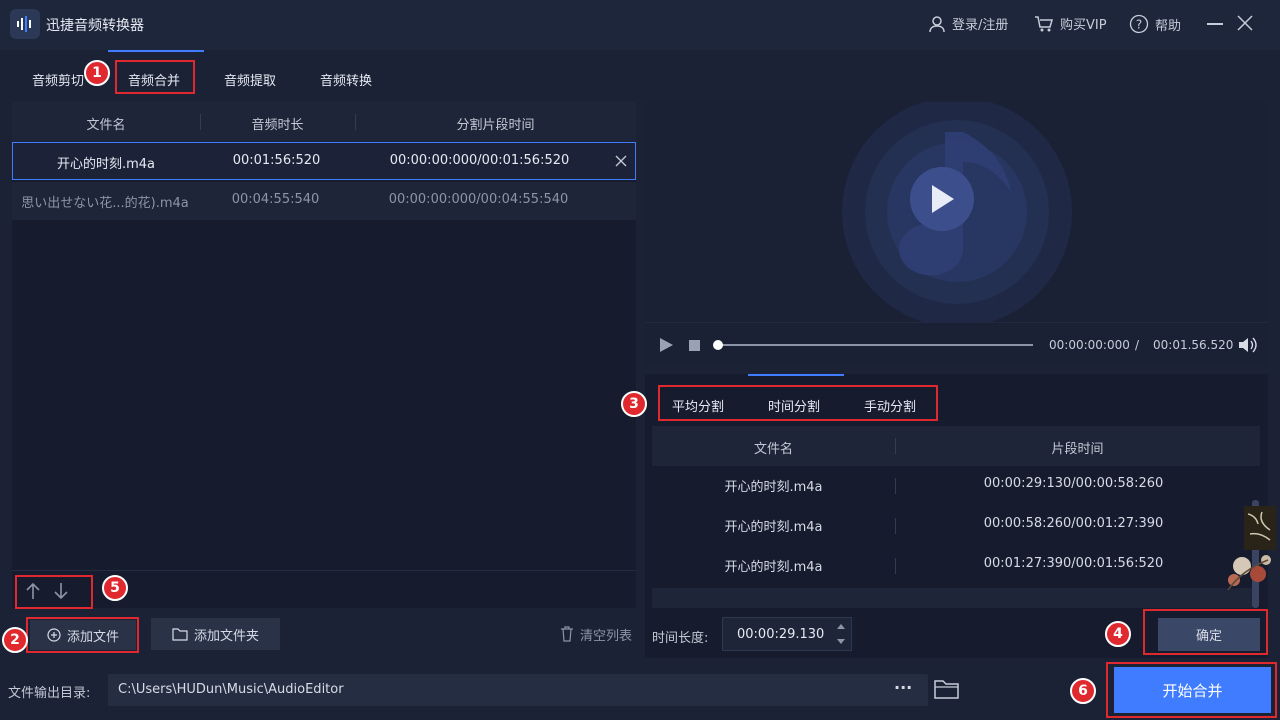 The image size is (1280, 720). What do you see at coordinates (276, 160) in the screenshot?
I see `row-duration: 00:01:56:520` at bounding box center [276, 160].